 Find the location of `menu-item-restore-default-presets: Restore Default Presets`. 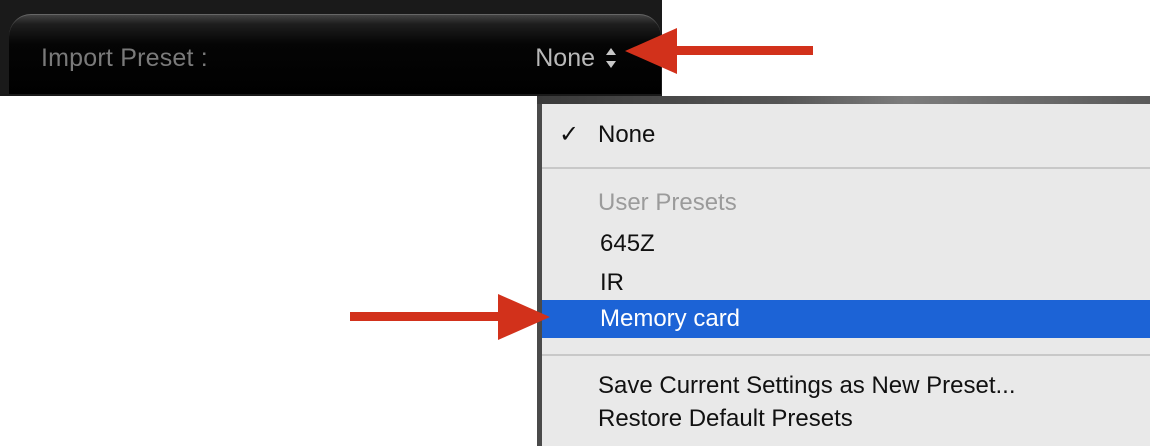

menu-item-restore-default-presets: Restore Default Presets is located at coordinates (846, 419).